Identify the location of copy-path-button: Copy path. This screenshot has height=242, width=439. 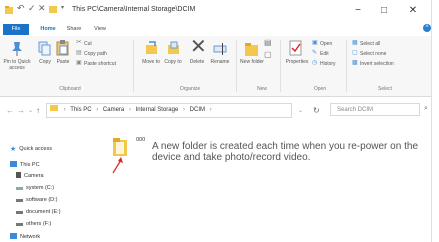
(95, 54).